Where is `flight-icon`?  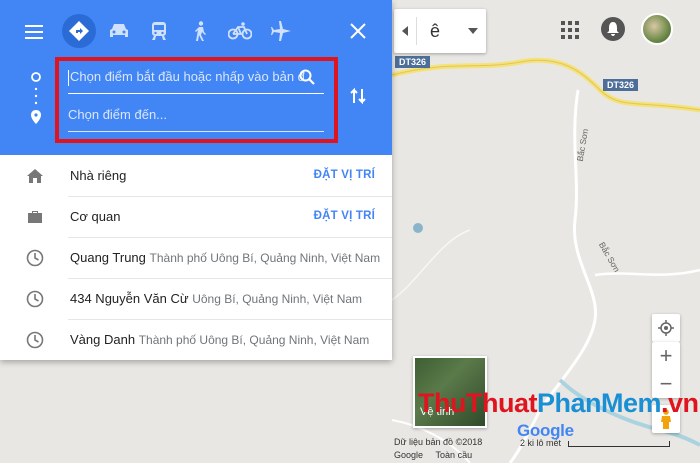 flight-icon is located at coordinates (281, 31).